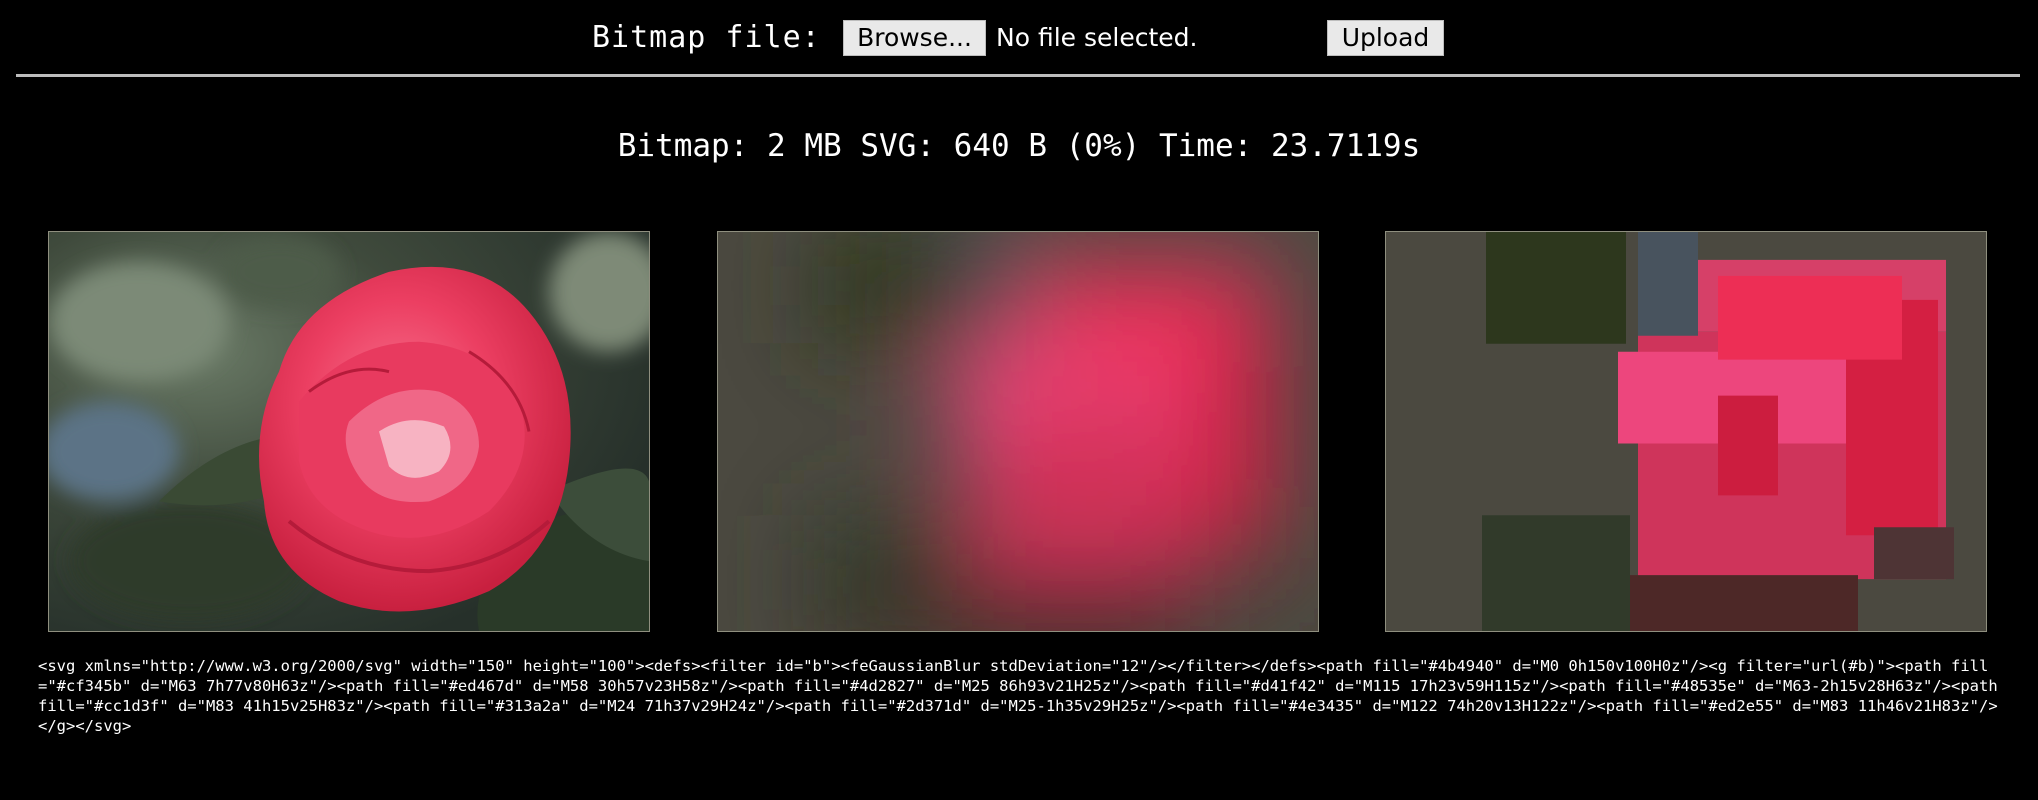  I want to click on camellia-photo, so click(349, 431).